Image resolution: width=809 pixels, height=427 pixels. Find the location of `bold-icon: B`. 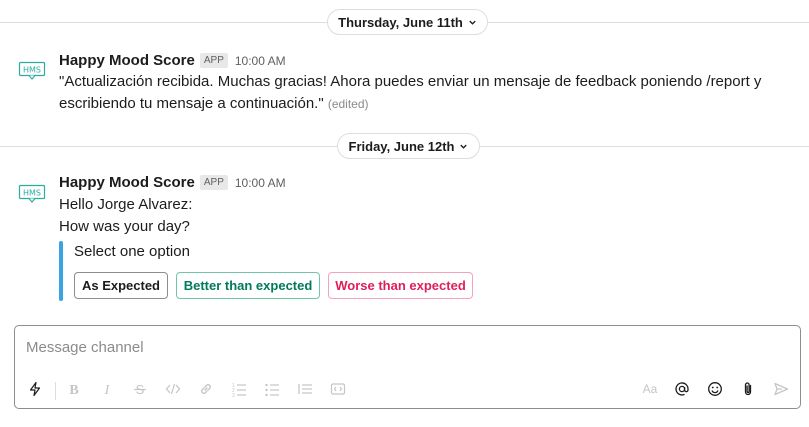

bold-icon: B is located at coordinates (74, 389).